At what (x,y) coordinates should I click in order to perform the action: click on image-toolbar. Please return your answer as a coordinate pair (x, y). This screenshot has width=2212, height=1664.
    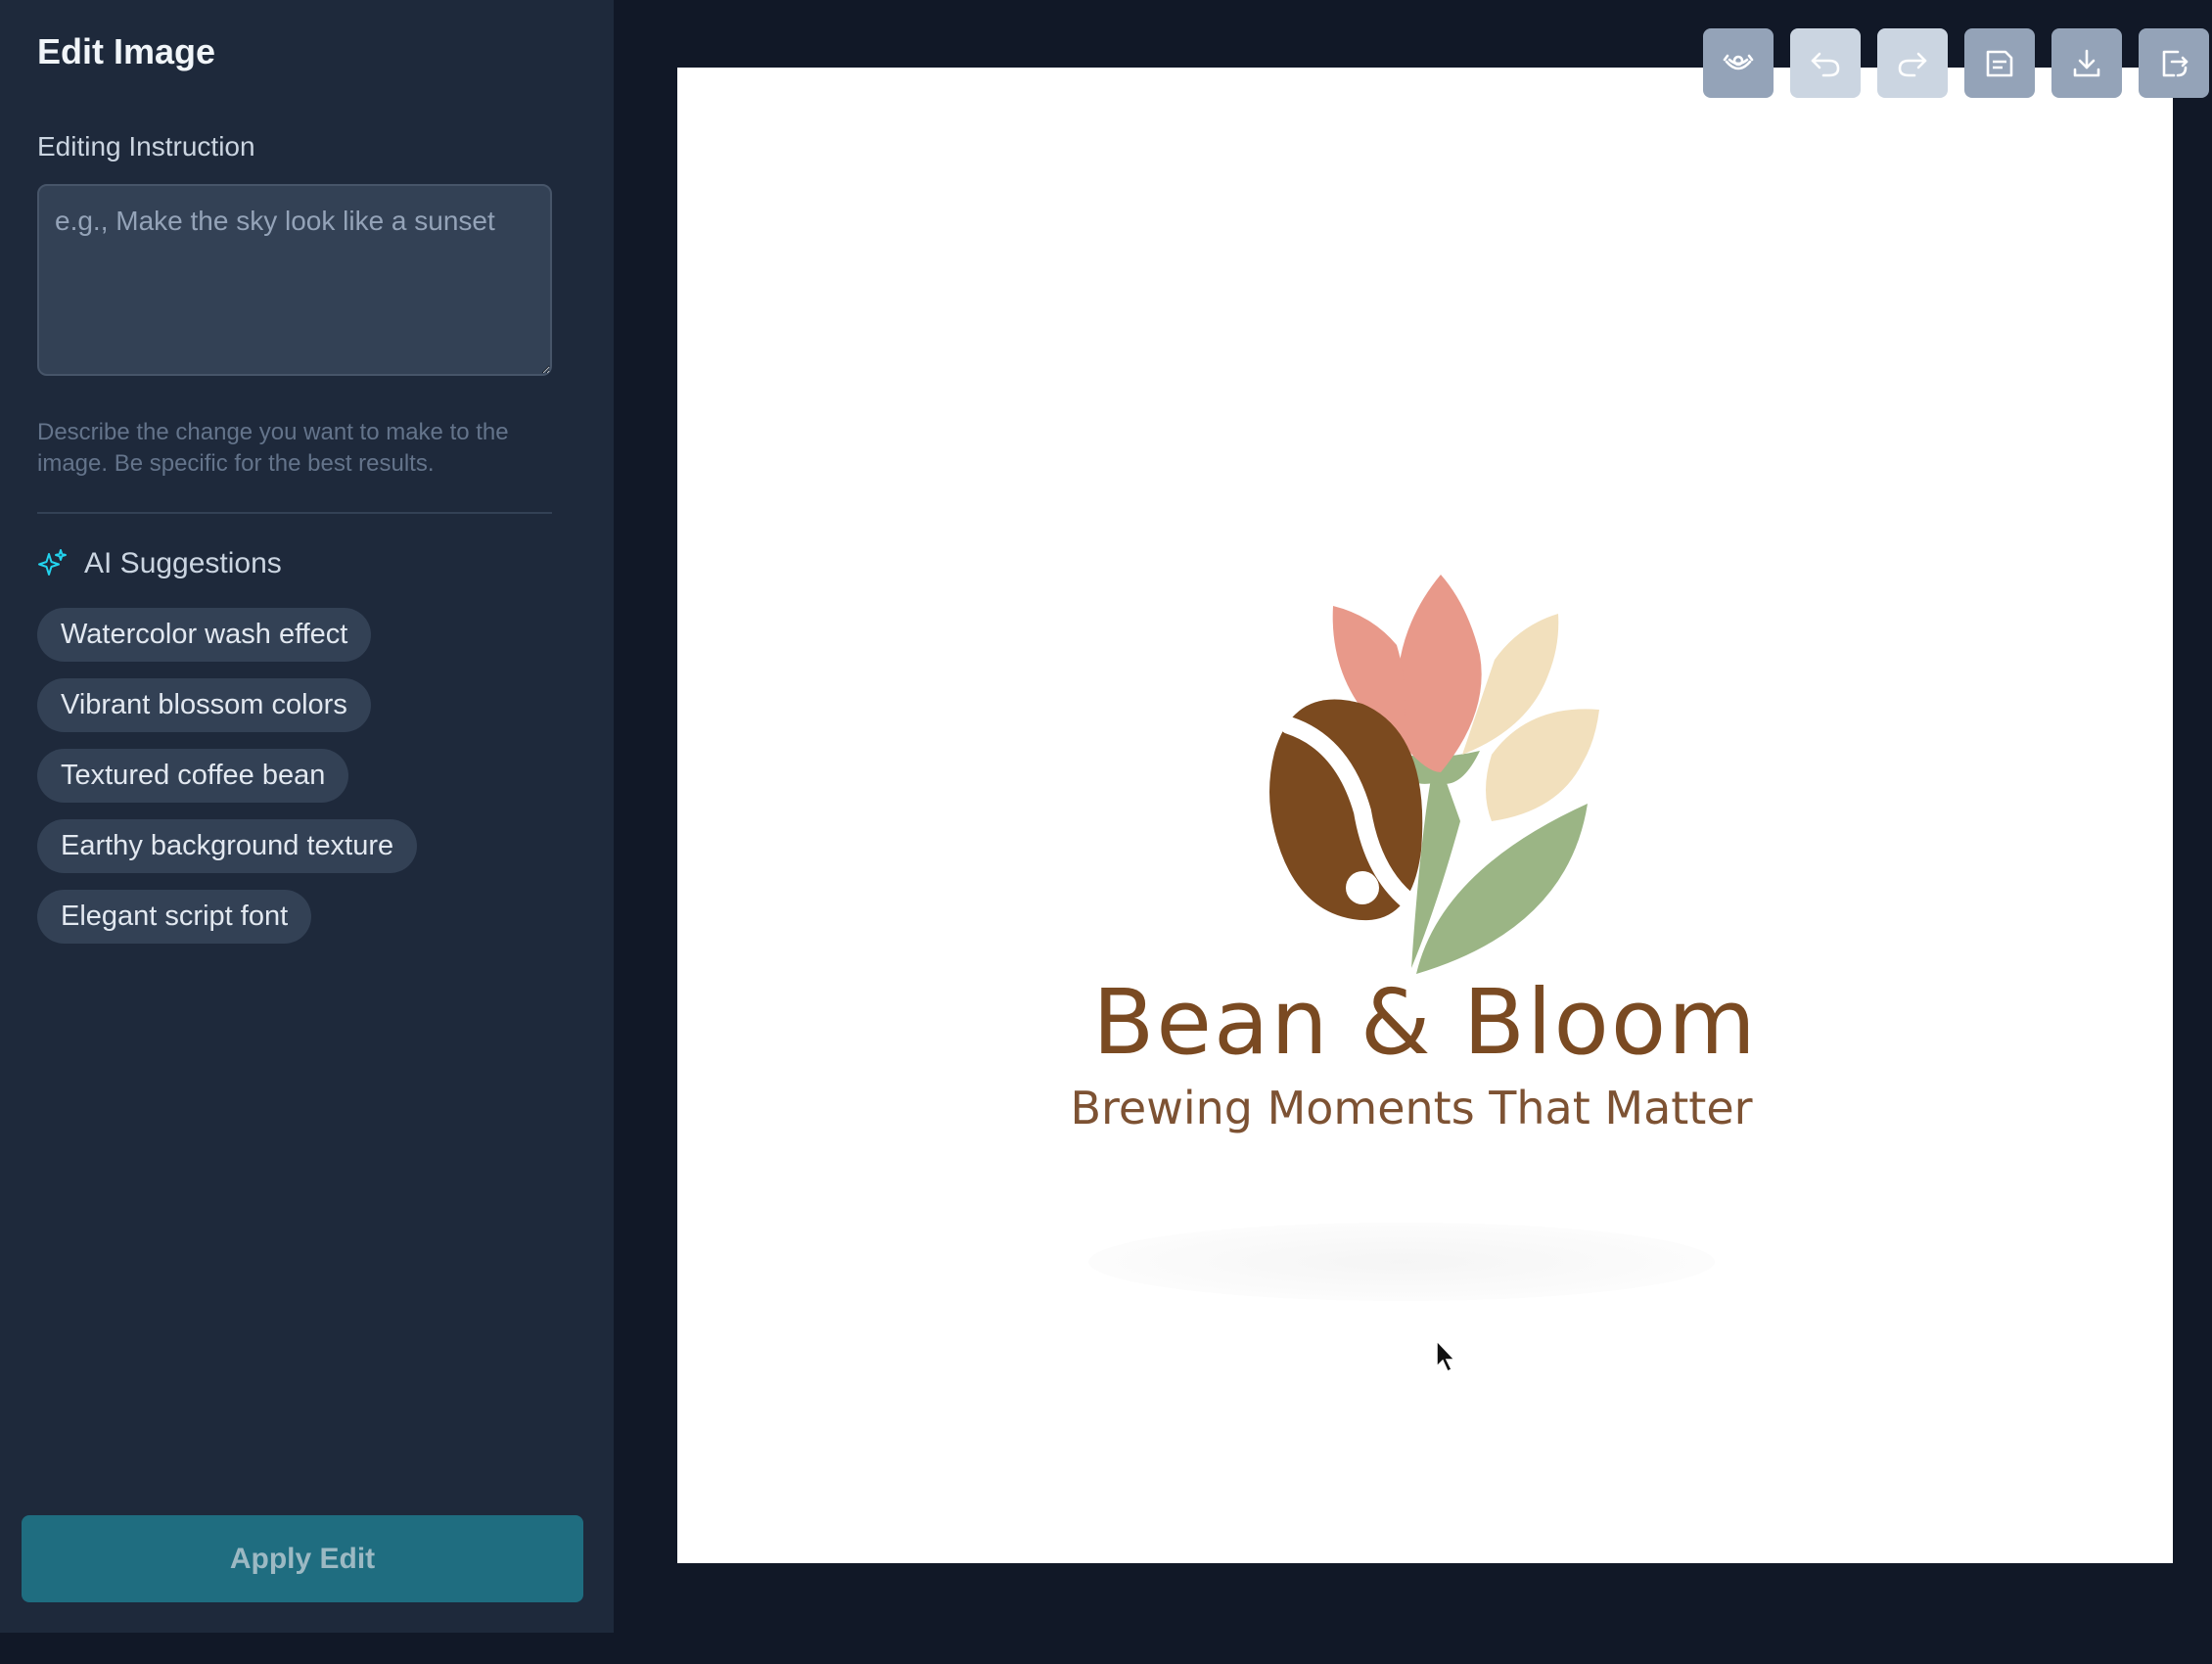
    Looking at the image, I should click on (1956, 63).